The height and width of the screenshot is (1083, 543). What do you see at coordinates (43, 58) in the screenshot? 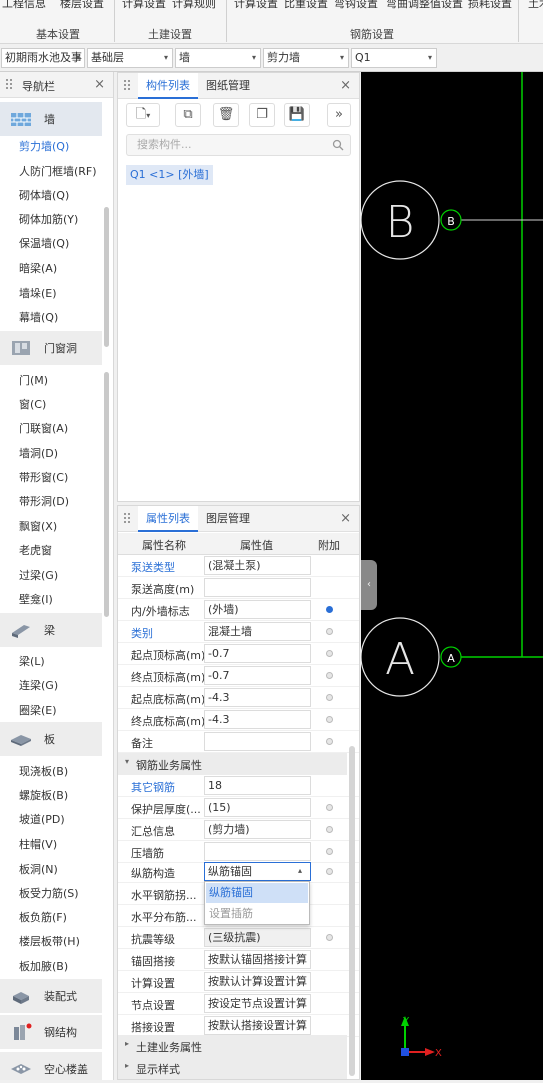
I see `project-select: 初期雨水池及事 ▾` at bounding box center [43, 58].